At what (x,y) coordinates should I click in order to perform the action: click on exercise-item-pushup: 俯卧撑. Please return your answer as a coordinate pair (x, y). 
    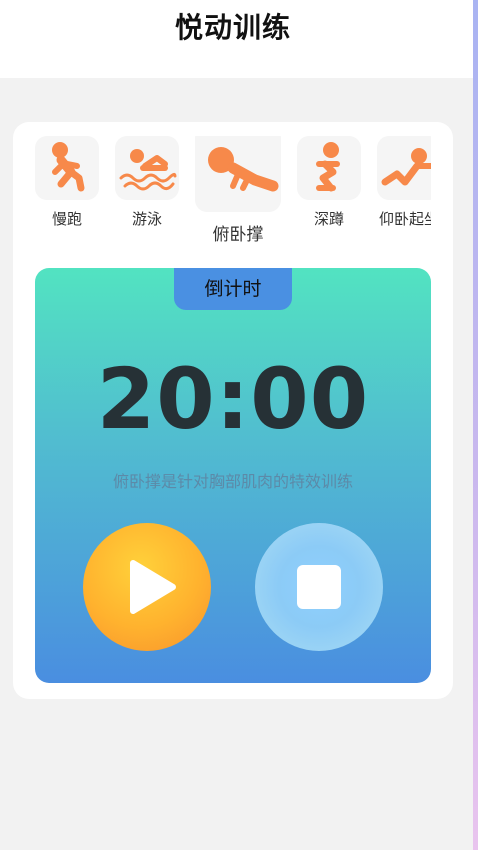
    Looking at the image, I should click on (238, 190).